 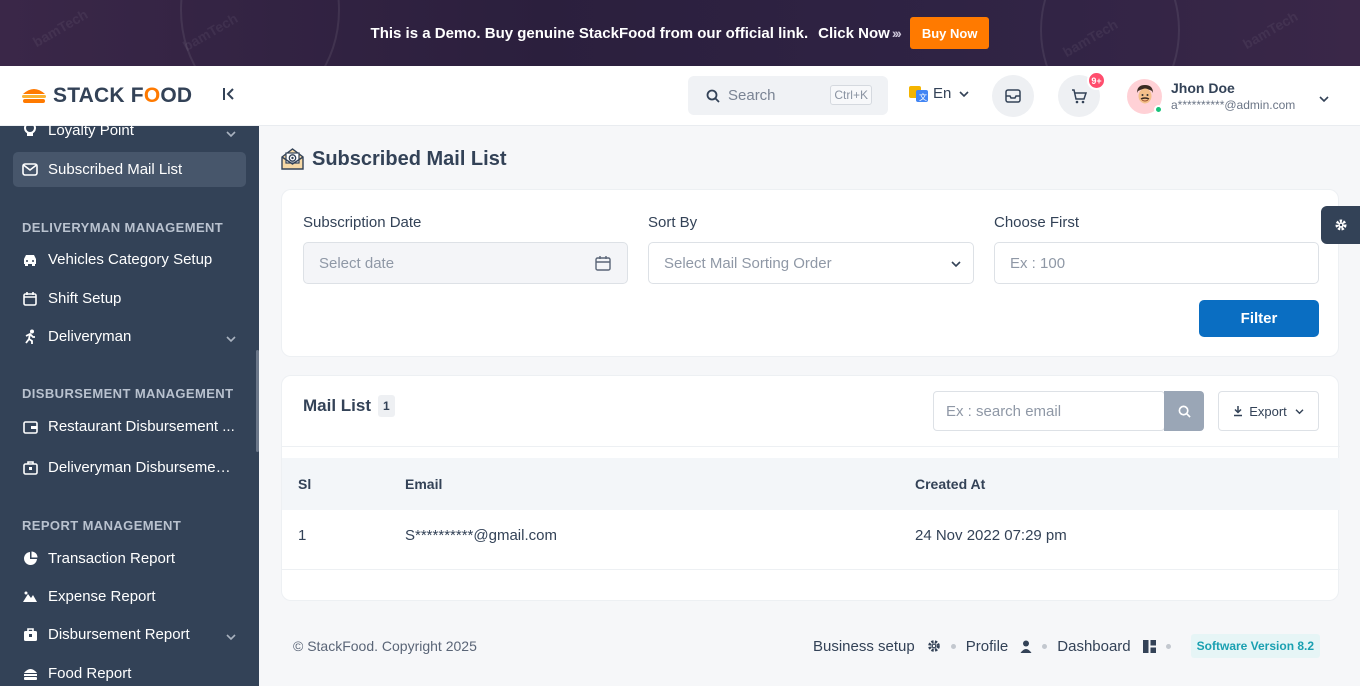 What do you see at coordinates (230, 96) in the screenshot?
I see `collapse-sidebar-icon` at bounding box center [230, 96].